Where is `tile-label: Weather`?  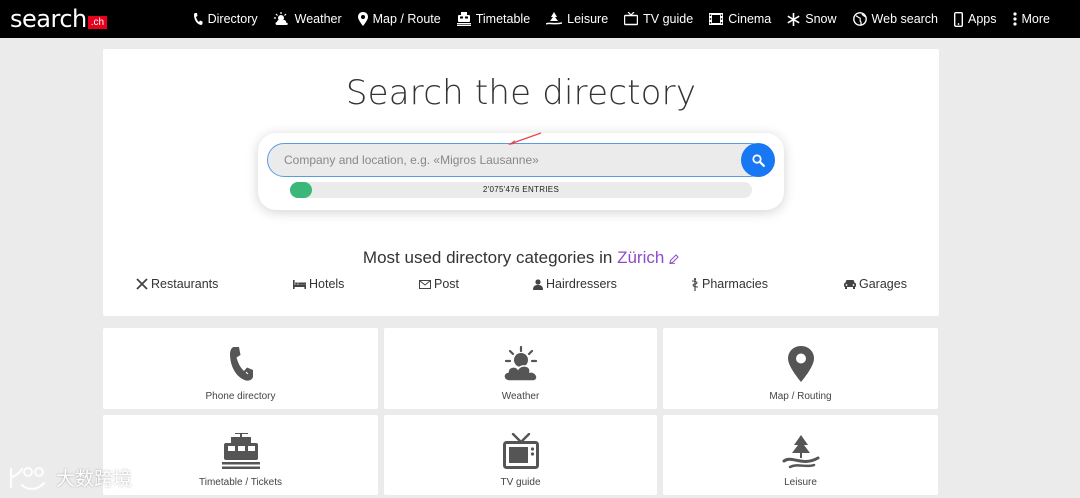 tile-label: Weather is located at coordinates (520, 396).